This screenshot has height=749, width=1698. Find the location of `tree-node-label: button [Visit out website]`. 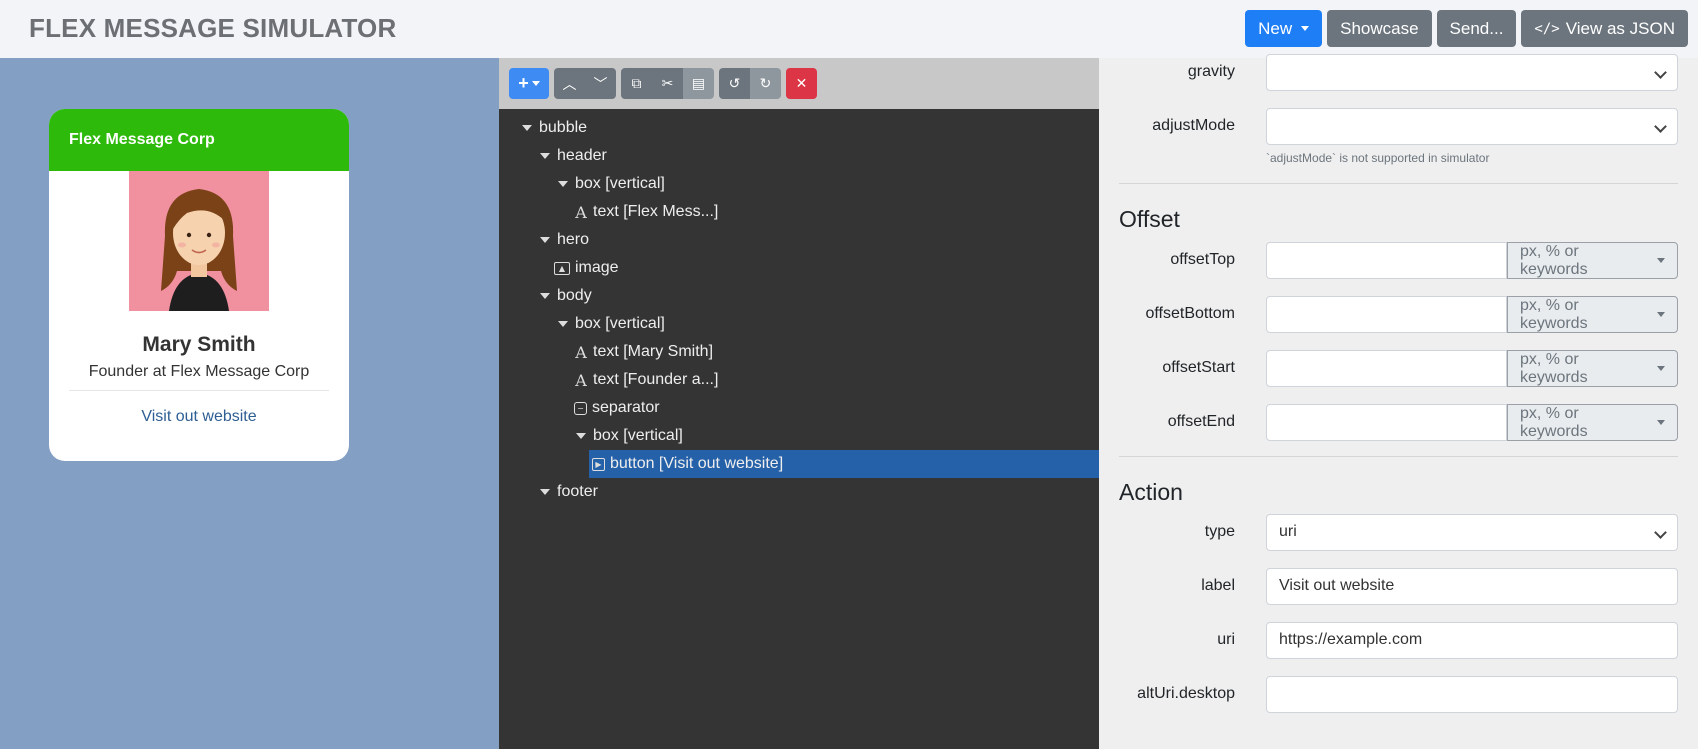

tree-node-label: button [Visit out website] is located at coordinates (697, 463).